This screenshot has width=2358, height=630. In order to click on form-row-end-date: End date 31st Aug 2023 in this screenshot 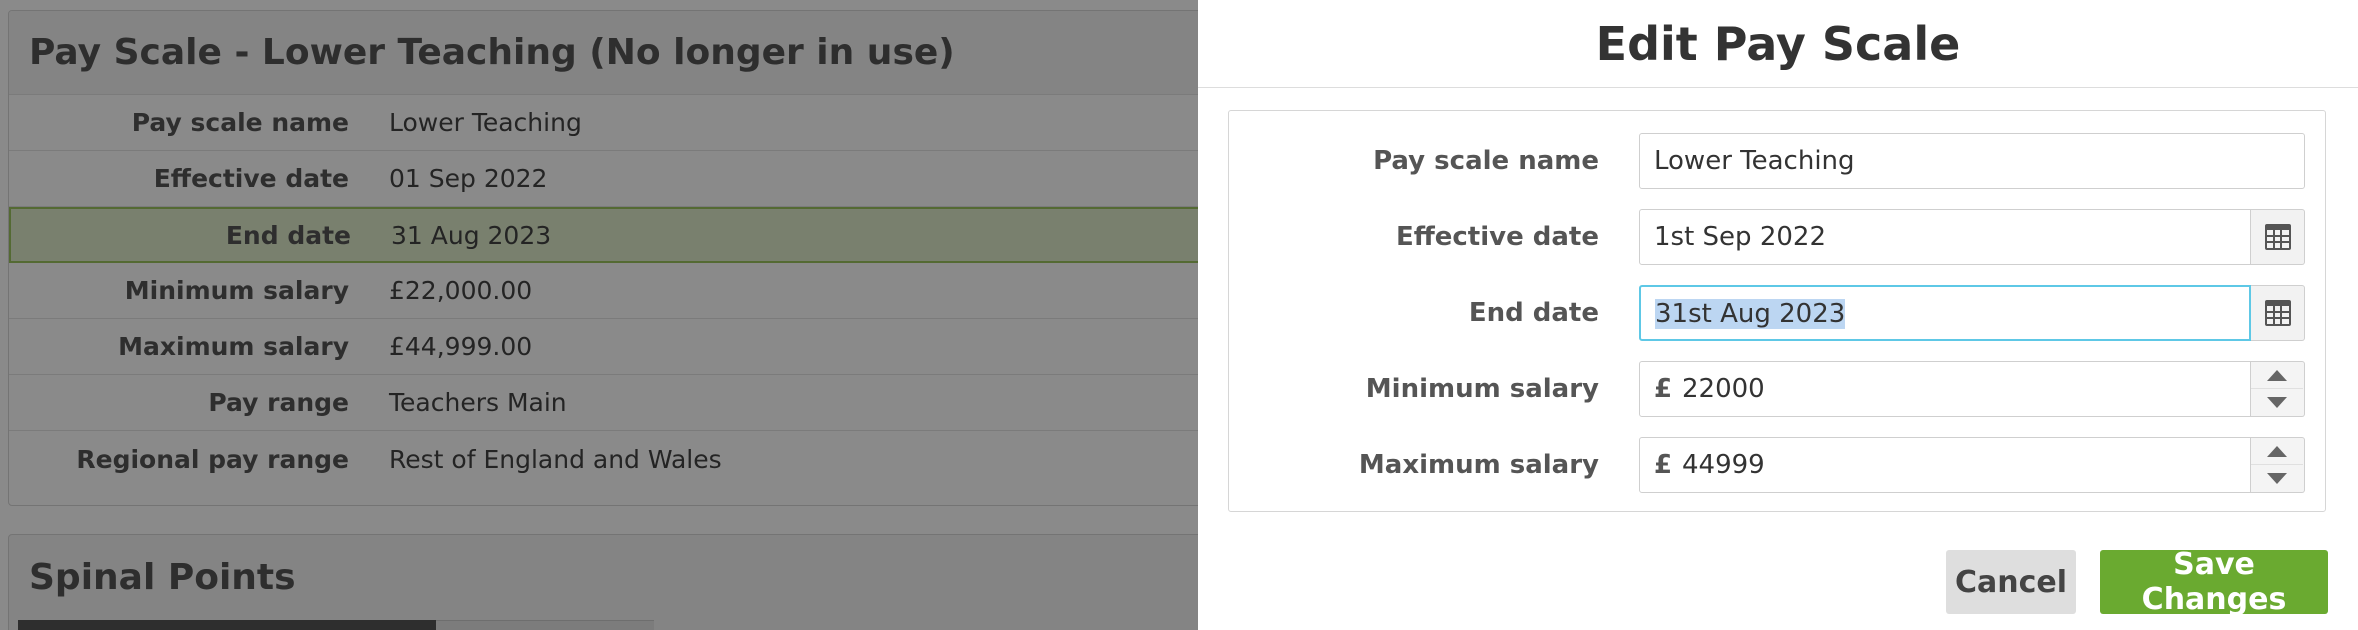, I will do `click(1778, 313)`.